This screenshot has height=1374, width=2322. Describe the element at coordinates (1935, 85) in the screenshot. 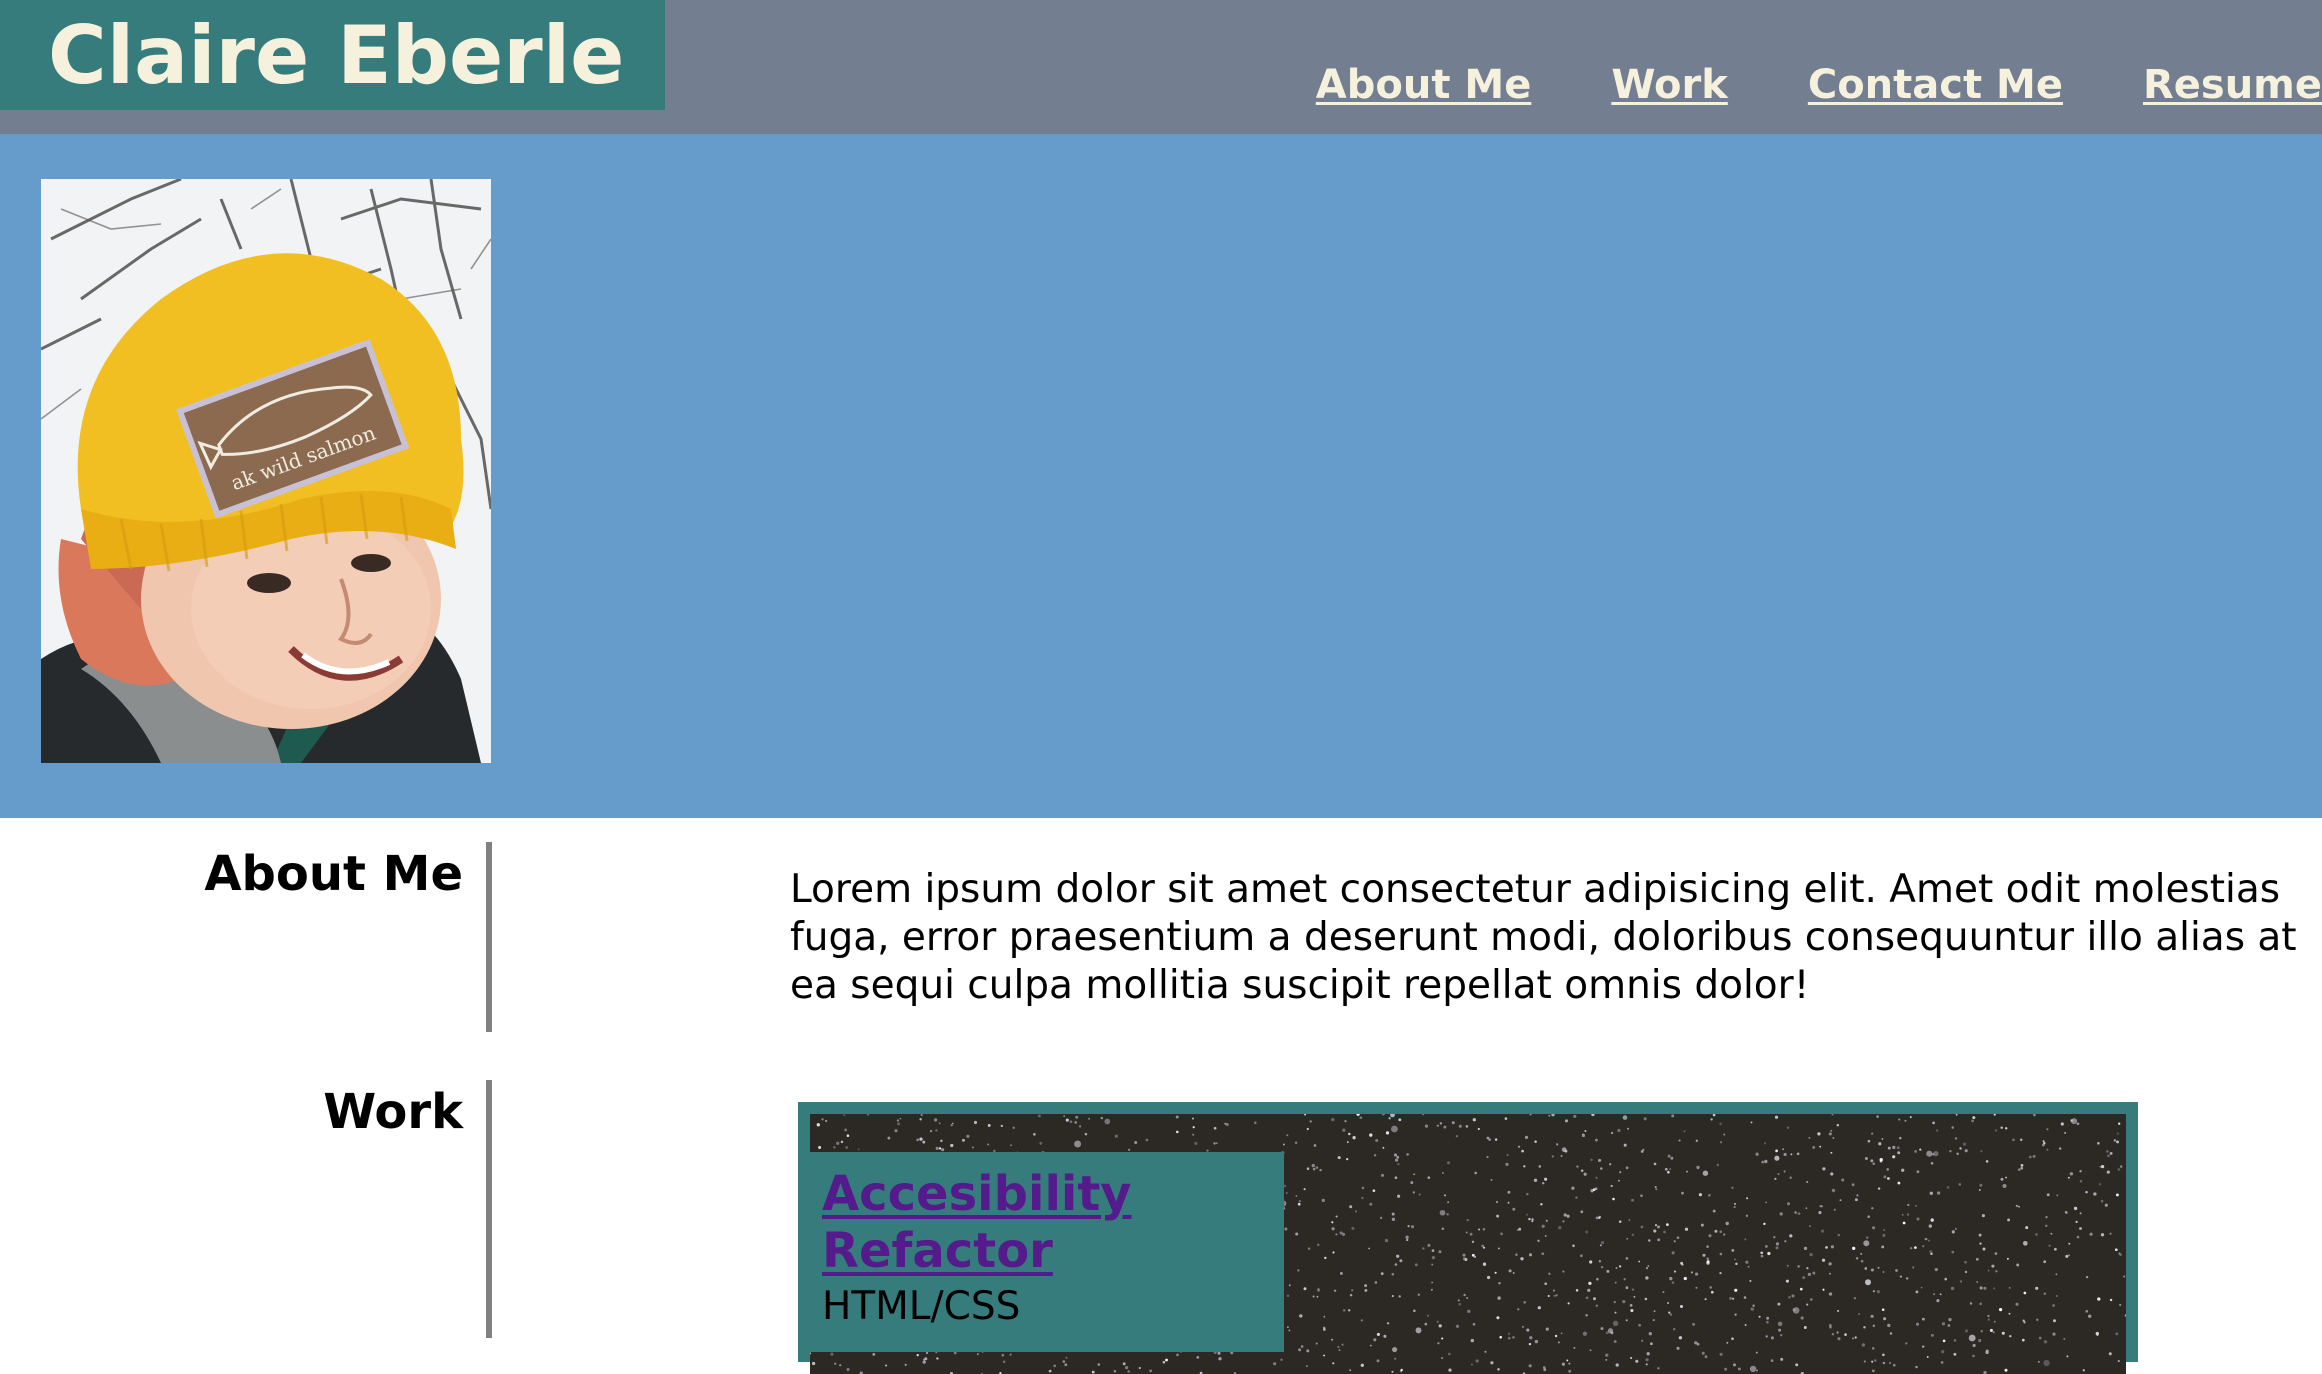

I see `nav-link-contact-me: Contact Me` at that location.